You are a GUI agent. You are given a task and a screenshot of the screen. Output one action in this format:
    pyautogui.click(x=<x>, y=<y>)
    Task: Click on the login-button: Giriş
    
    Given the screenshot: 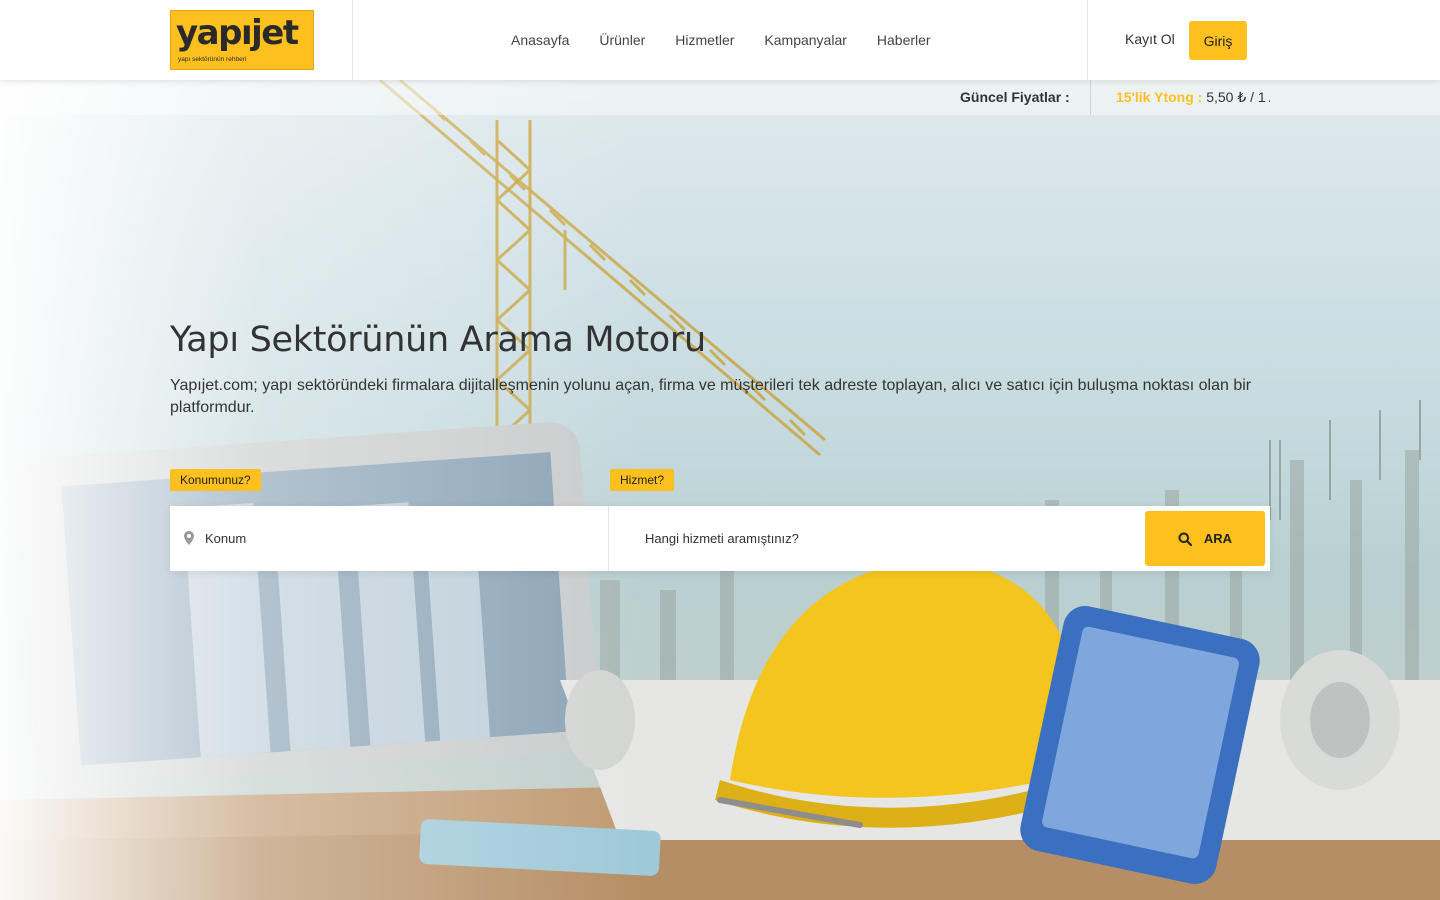 What is the action you would take?
    pyautogui.click(x=1218, y=40)
    